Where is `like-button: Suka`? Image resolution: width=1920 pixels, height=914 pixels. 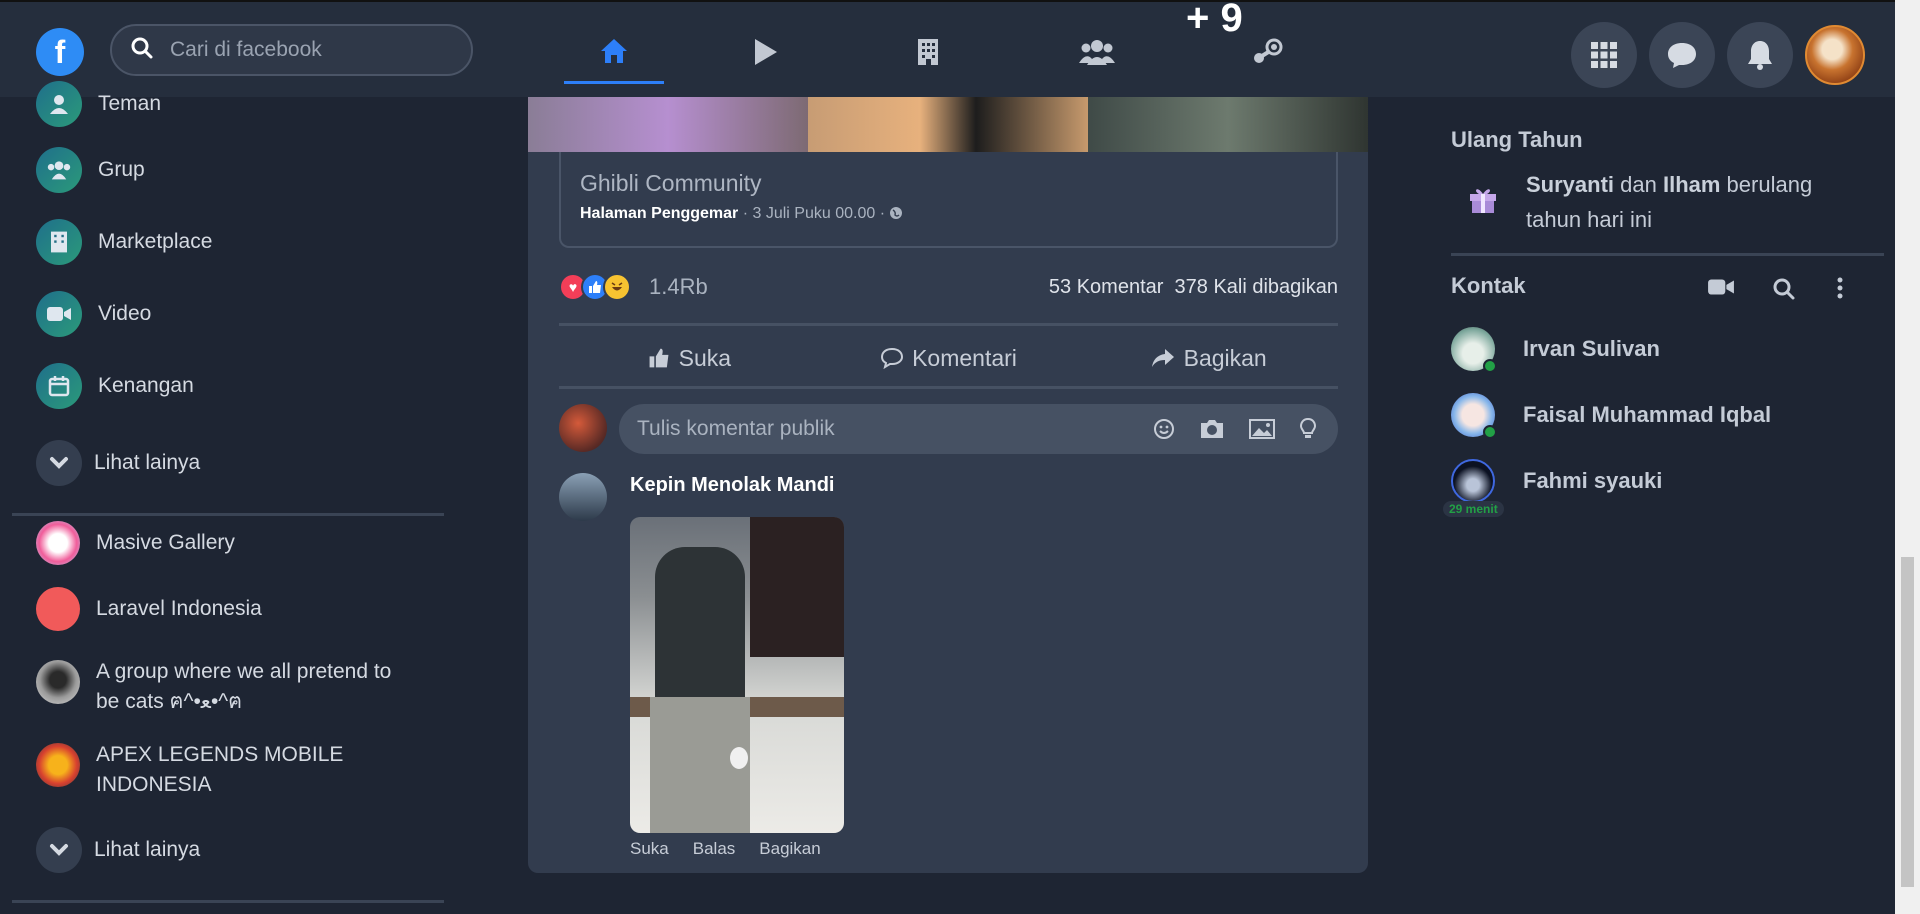 like-button: Suka is located at coordinates (689, 358).